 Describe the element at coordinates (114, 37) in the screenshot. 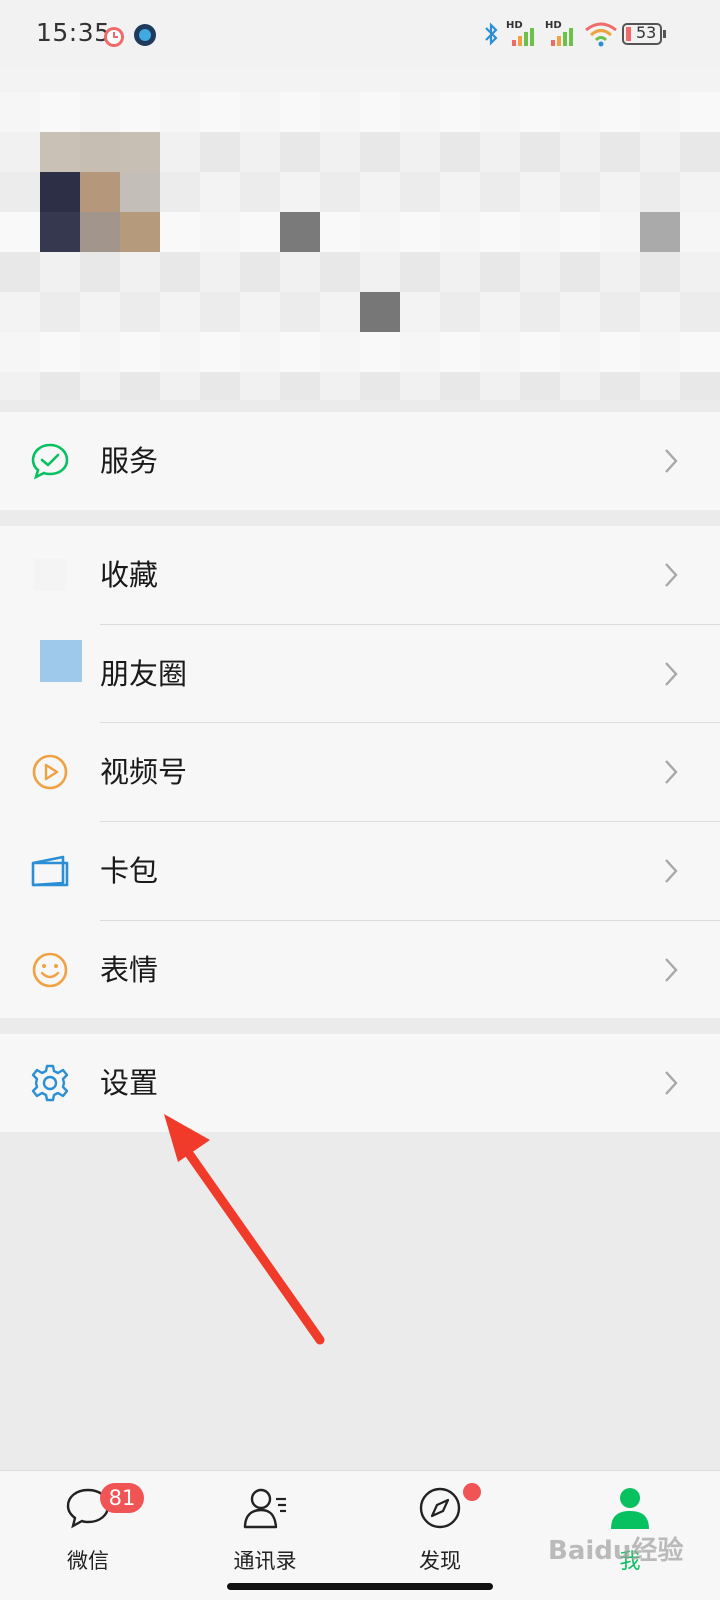

I see `alarm-icon` at that location.